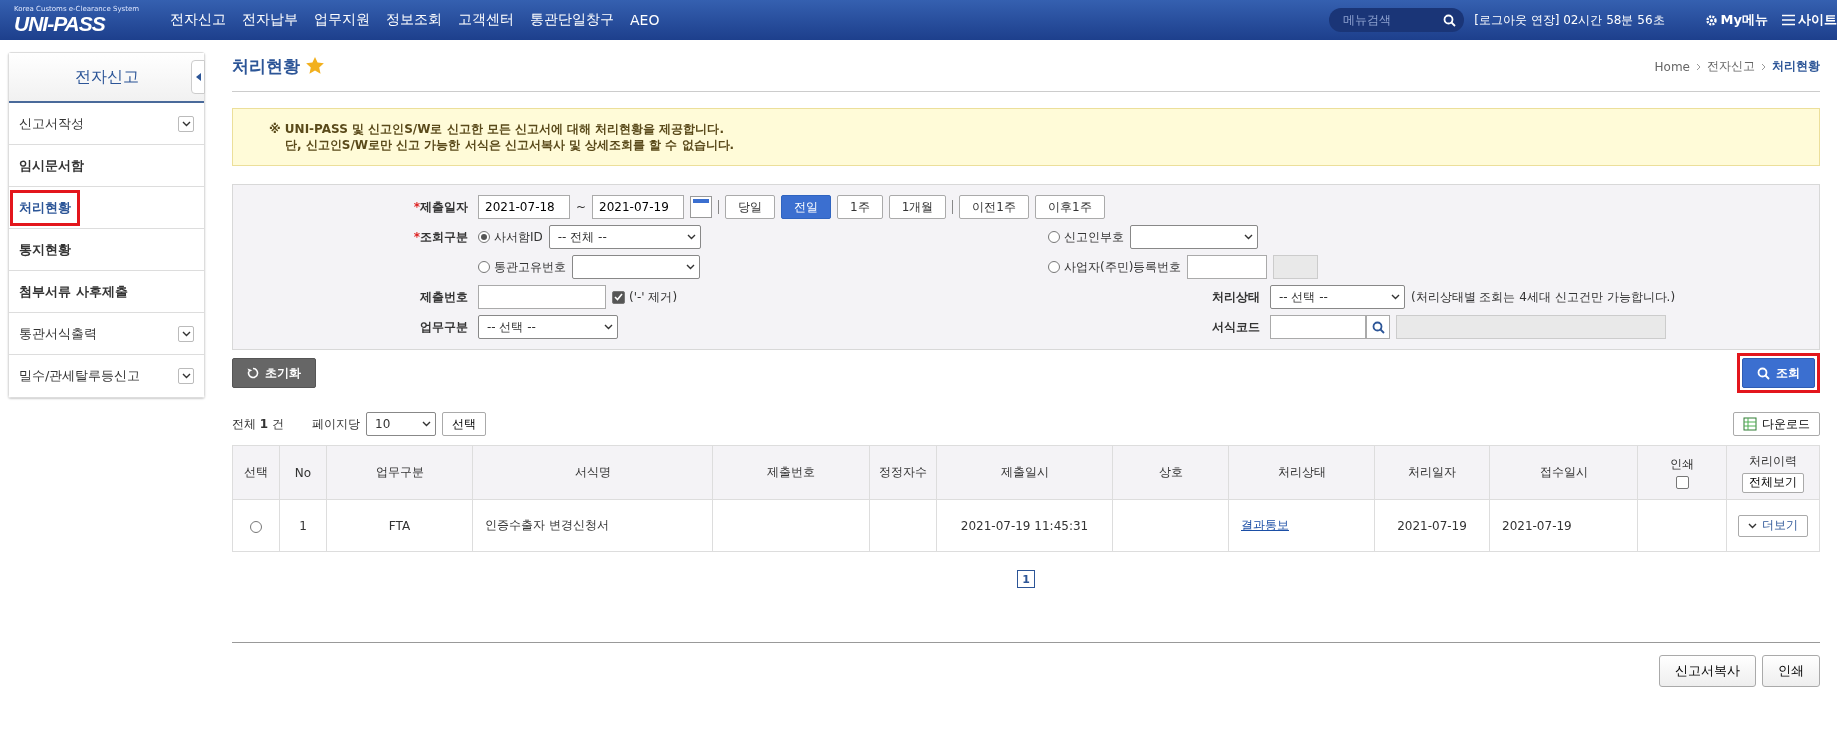 This screenshot has width=1837, height=738. What do you see at coordinates (1392, 20) in the screenshot?
I see `menu-search-field: 메뉴검색` at bounding box center [1392, 20].